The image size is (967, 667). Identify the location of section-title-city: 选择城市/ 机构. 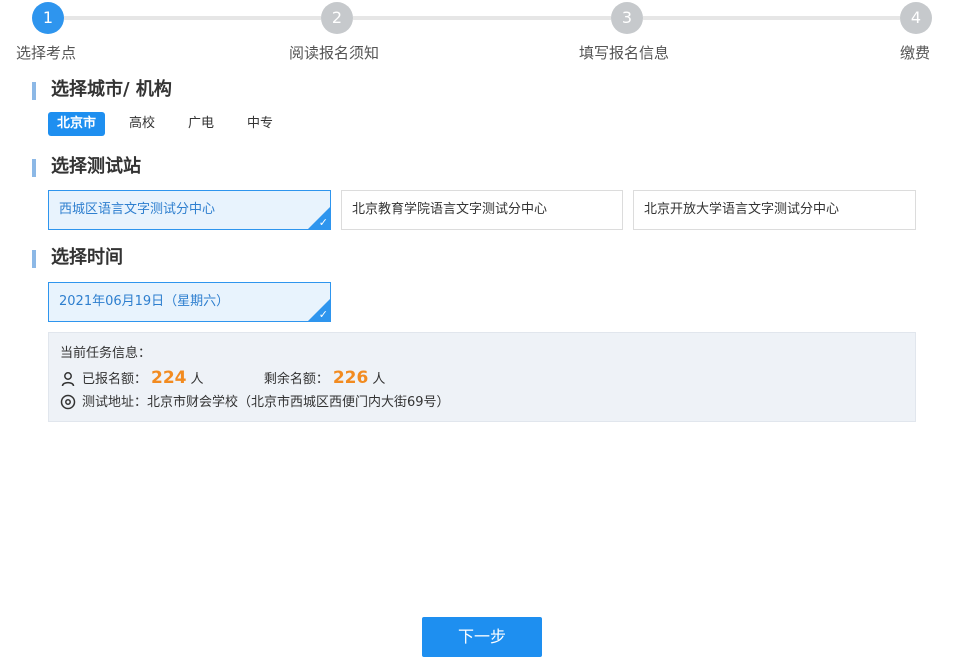
(102, 89).